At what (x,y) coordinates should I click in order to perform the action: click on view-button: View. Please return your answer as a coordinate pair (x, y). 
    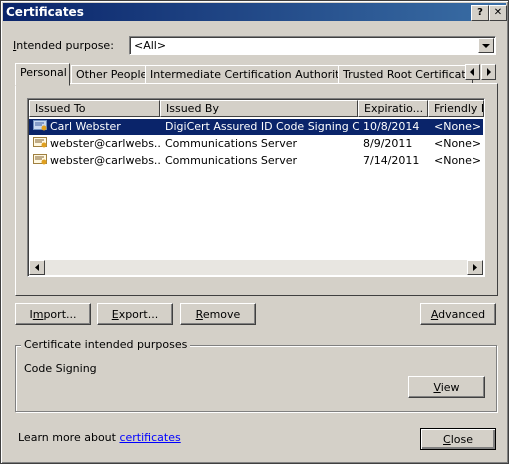
    Looking at the image, I should click on (446, 387).